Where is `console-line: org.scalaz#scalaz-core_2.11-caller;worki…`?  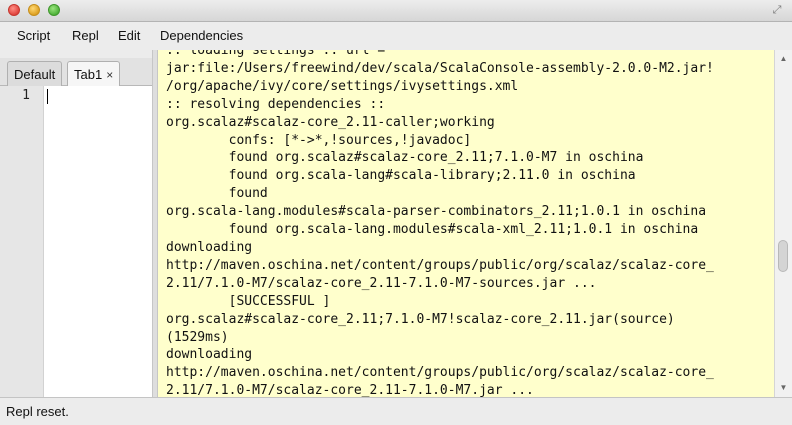 console-line: org.scalaz#scalaz-core_2.11-caller;worki… is located at coordinates (330, 122).